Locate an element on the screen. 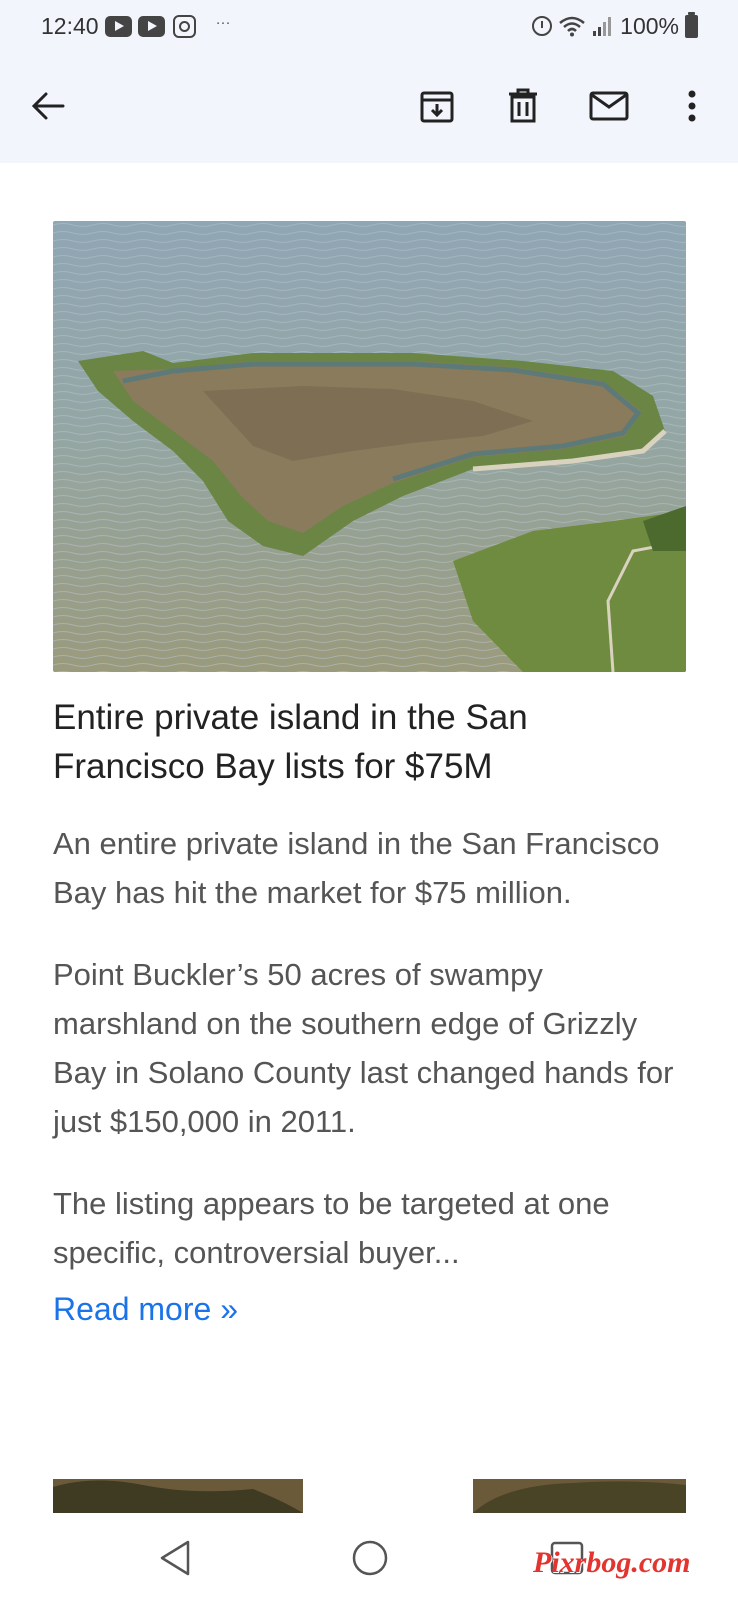 The width and height of the screenshot is (738, 1600). more-options-button is located at coordinates (692, 106).